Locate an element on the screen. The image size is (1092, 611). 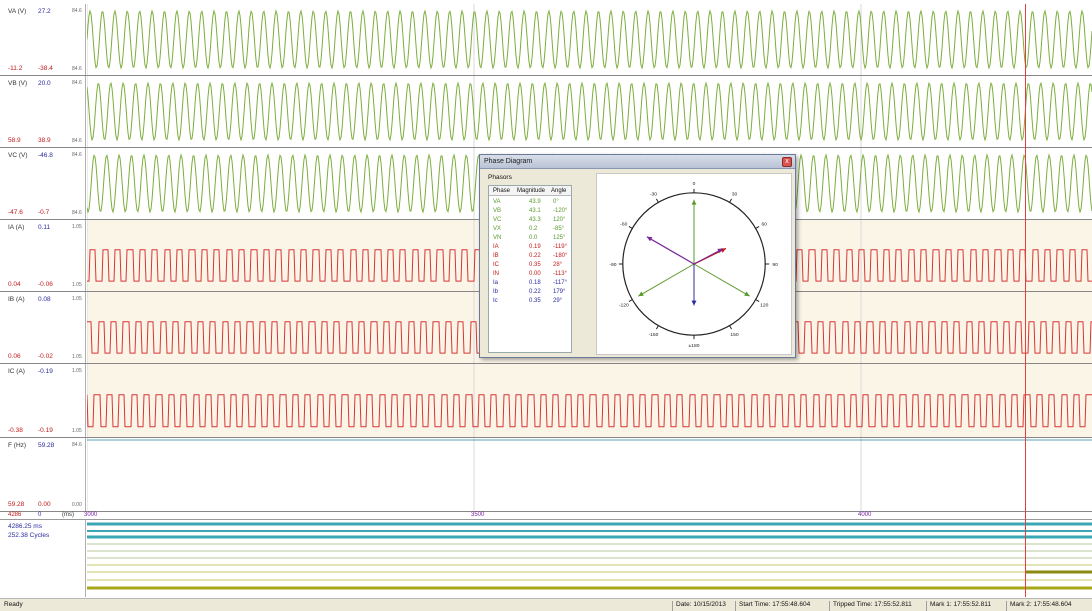
phasor-angle: 0° is located at coordinates (556, 202).